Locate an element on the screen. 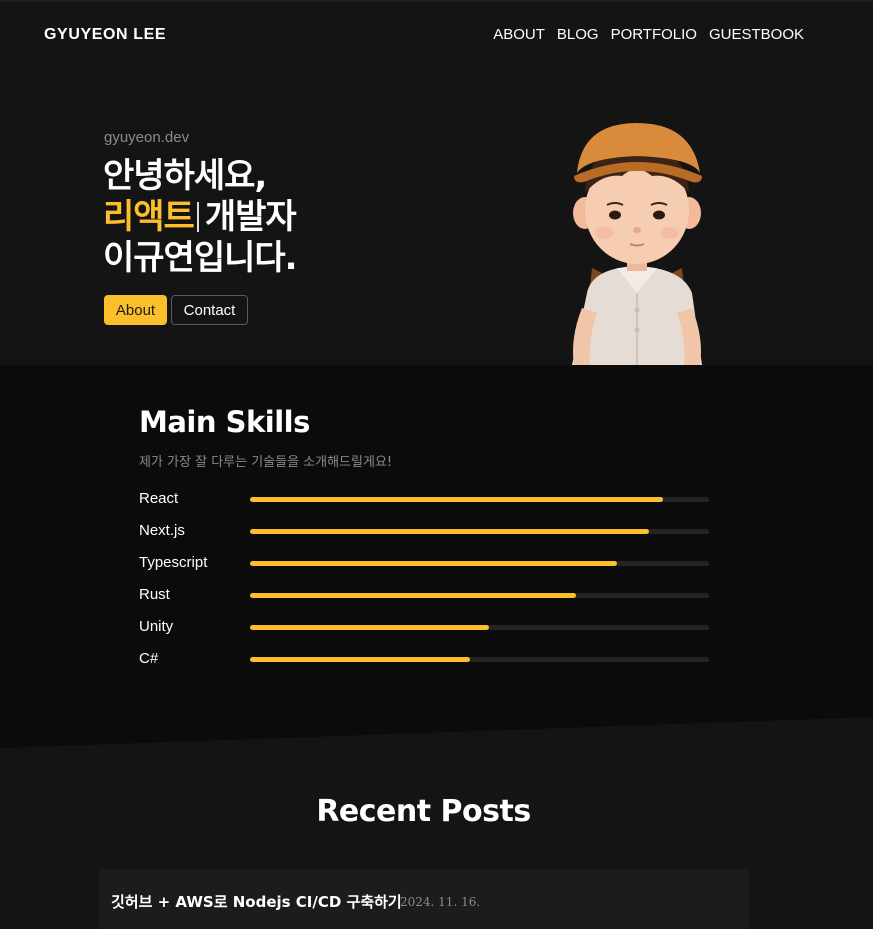 The height and width of the screenshot is (929, 873). role-accent: 리액트 is located at coordinates (149, 217).